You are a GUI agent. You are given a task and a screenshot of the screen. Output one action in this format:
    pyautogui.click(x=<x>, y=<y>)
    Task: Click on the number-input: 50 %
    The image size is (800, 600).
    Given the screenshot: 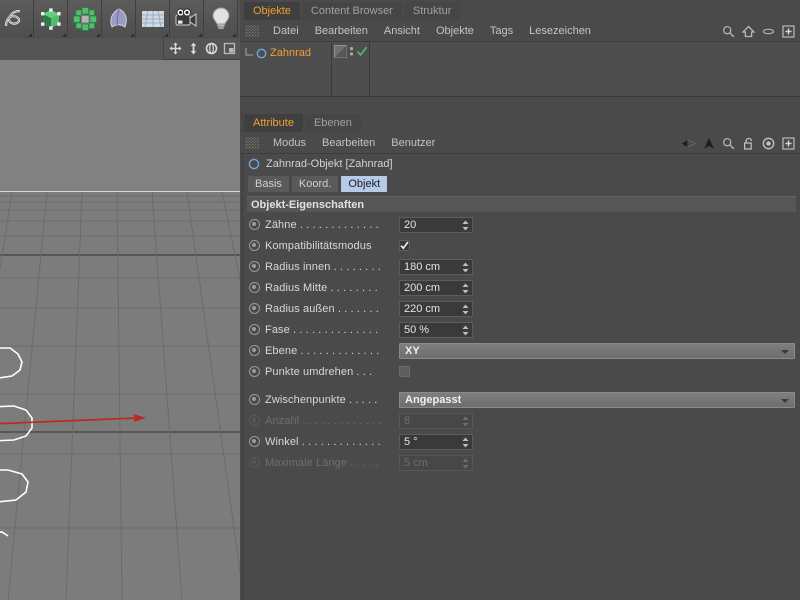 What is the action you would take?
    pyautogui.click(x=436, y=329)
    